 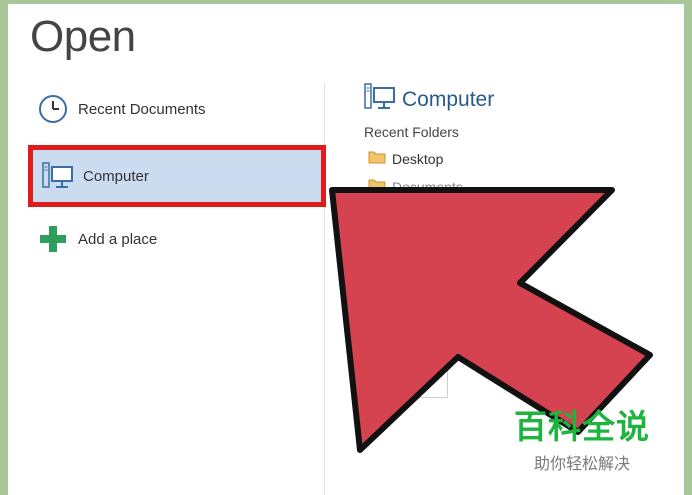 I want to click on watermark: 百科全说 助你轻松解决, so click(x=582, y=437).